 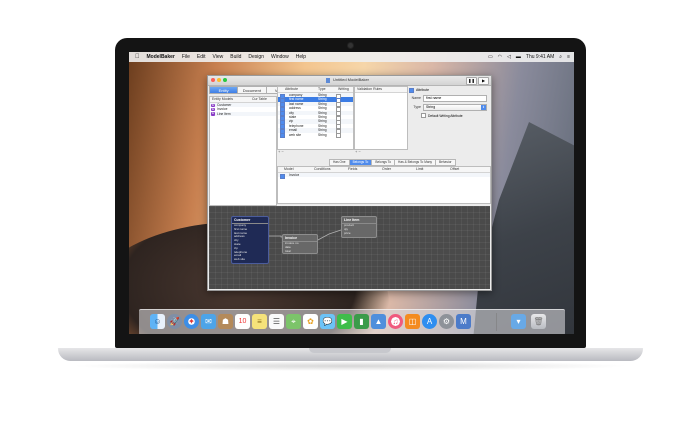 I want to click on tab-behavior: Behavior, so click(x=445, y=162).